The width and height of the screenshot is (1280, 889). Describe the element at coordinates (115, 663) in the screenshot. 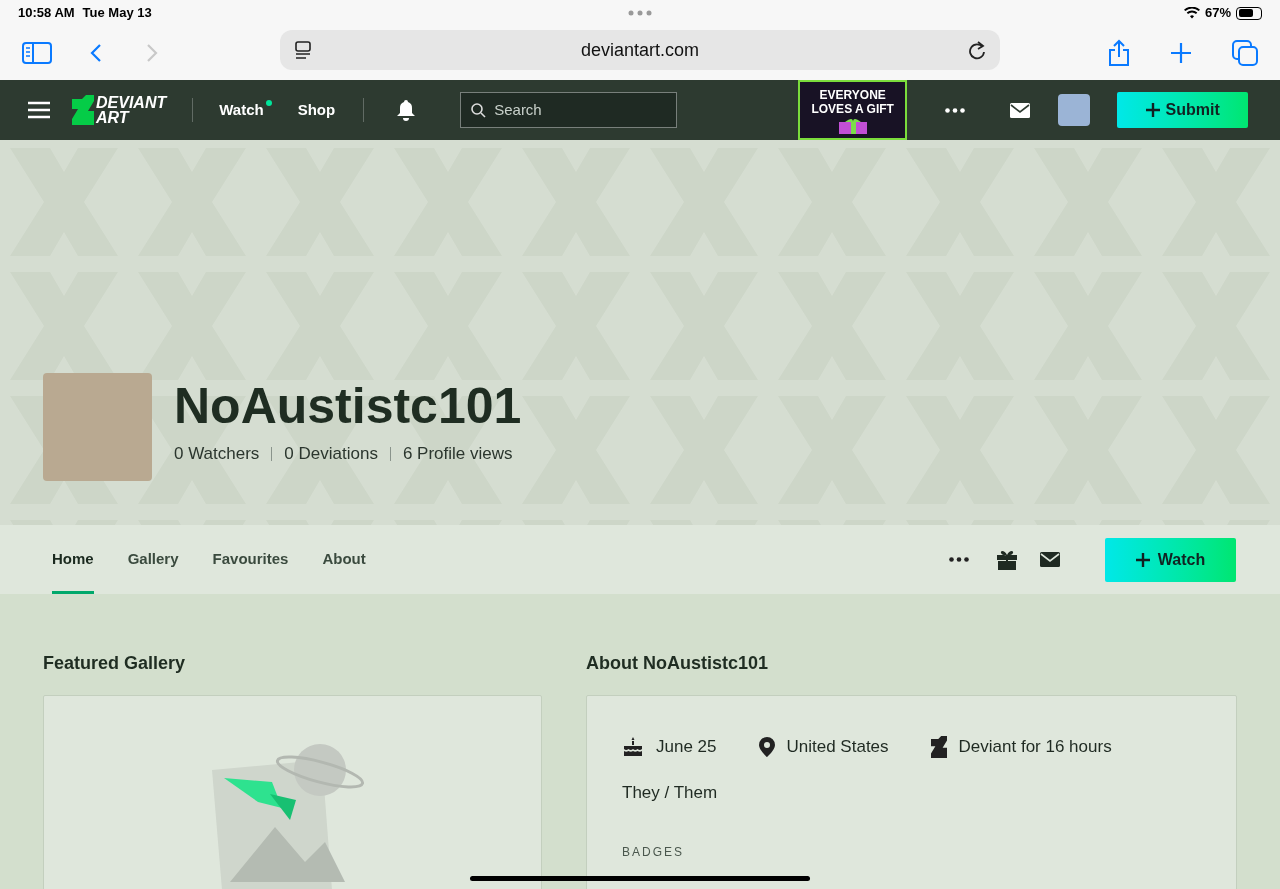

I see `section-title: Featured Gallery` at that location.